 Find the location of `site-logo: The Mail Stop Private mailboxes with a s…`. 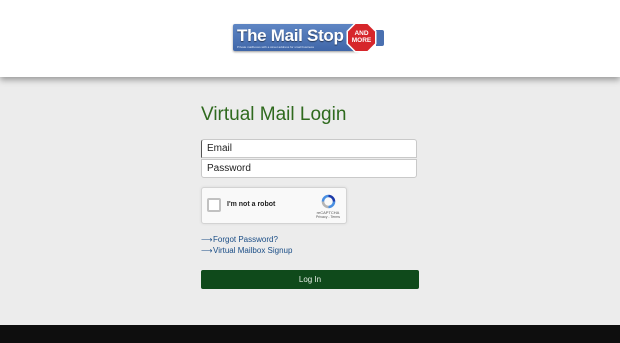

site-logo: The Mail Stop Private mailboxes with a s… is located at coordinates (309, 38).